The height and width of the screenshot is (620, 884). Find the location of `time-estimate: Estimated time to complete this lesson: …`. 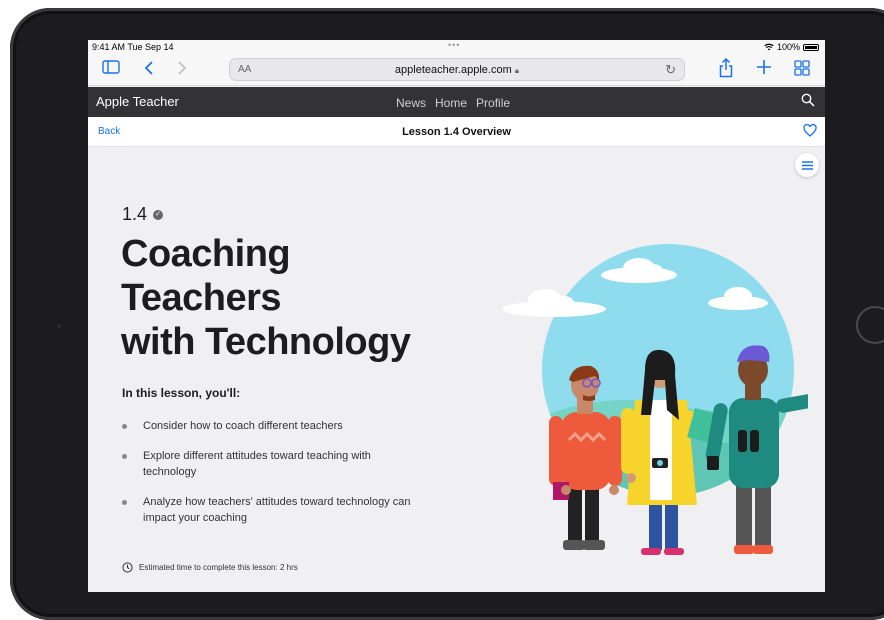

time-estimate: Estimated time to complete this lesson: … is located at coordinates (210, 567).